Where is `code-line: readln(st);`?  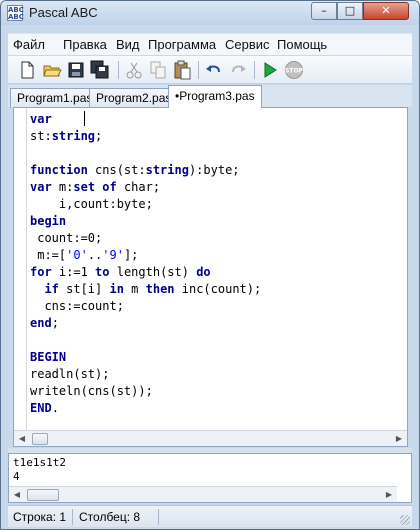
code-line: readln(st); is located at coordinates (69, 374).